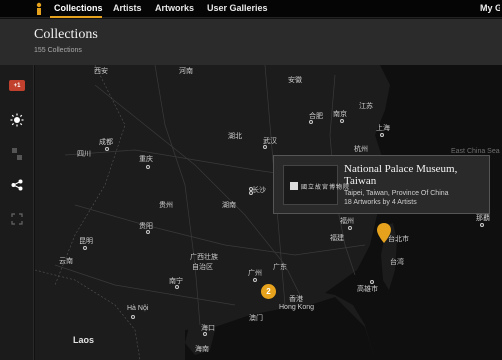 The height and width of the screenshot is (360, 502). What do you see at coordinates (294, 186) in the screenshot?
I see `seal-icon` at bounding box center [294, 186].